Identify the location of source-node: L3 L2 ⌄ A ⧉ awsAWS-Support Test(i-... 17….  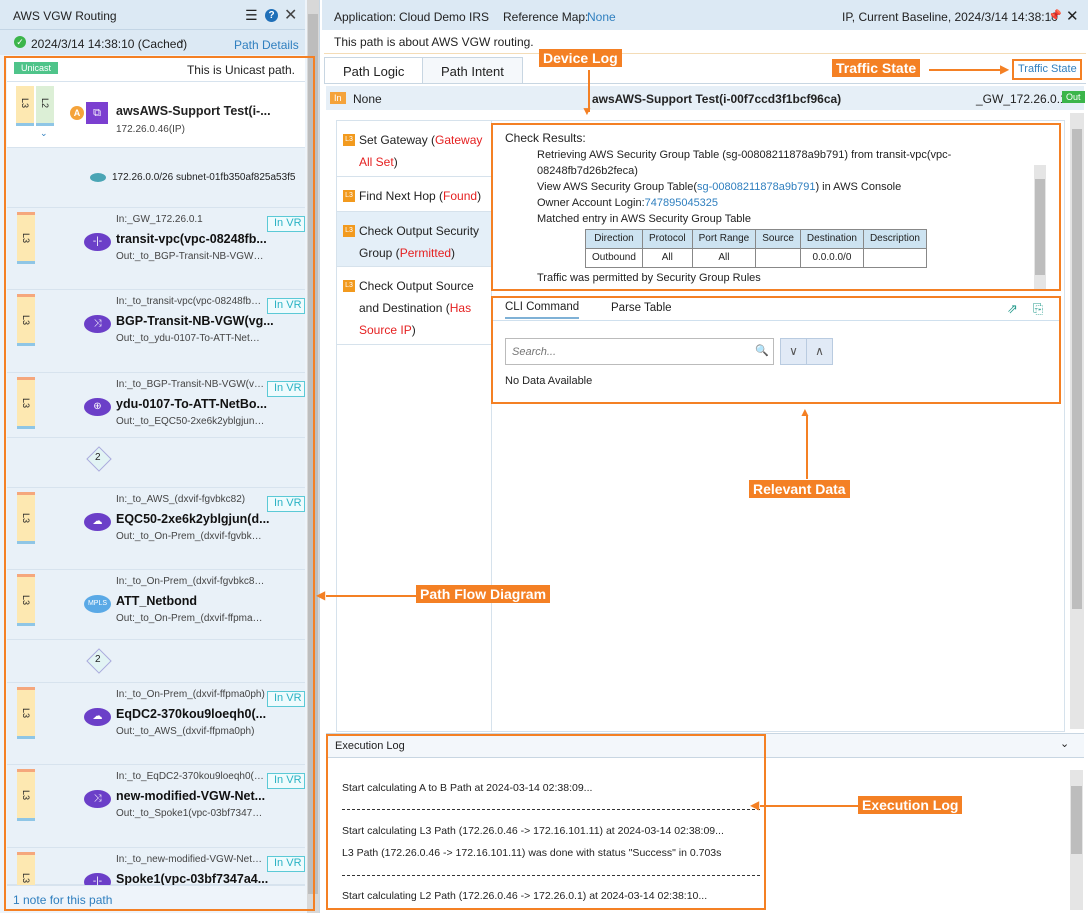
(156, 115).